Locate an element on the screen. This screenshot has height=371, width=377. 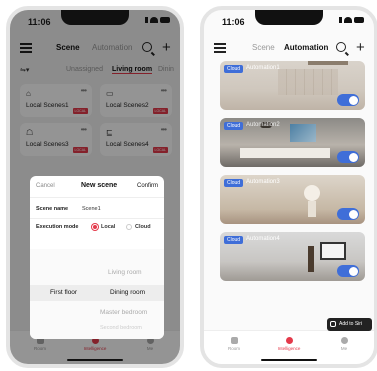
execution-mode-label: Execution mode is located at coordinates (57, 227).